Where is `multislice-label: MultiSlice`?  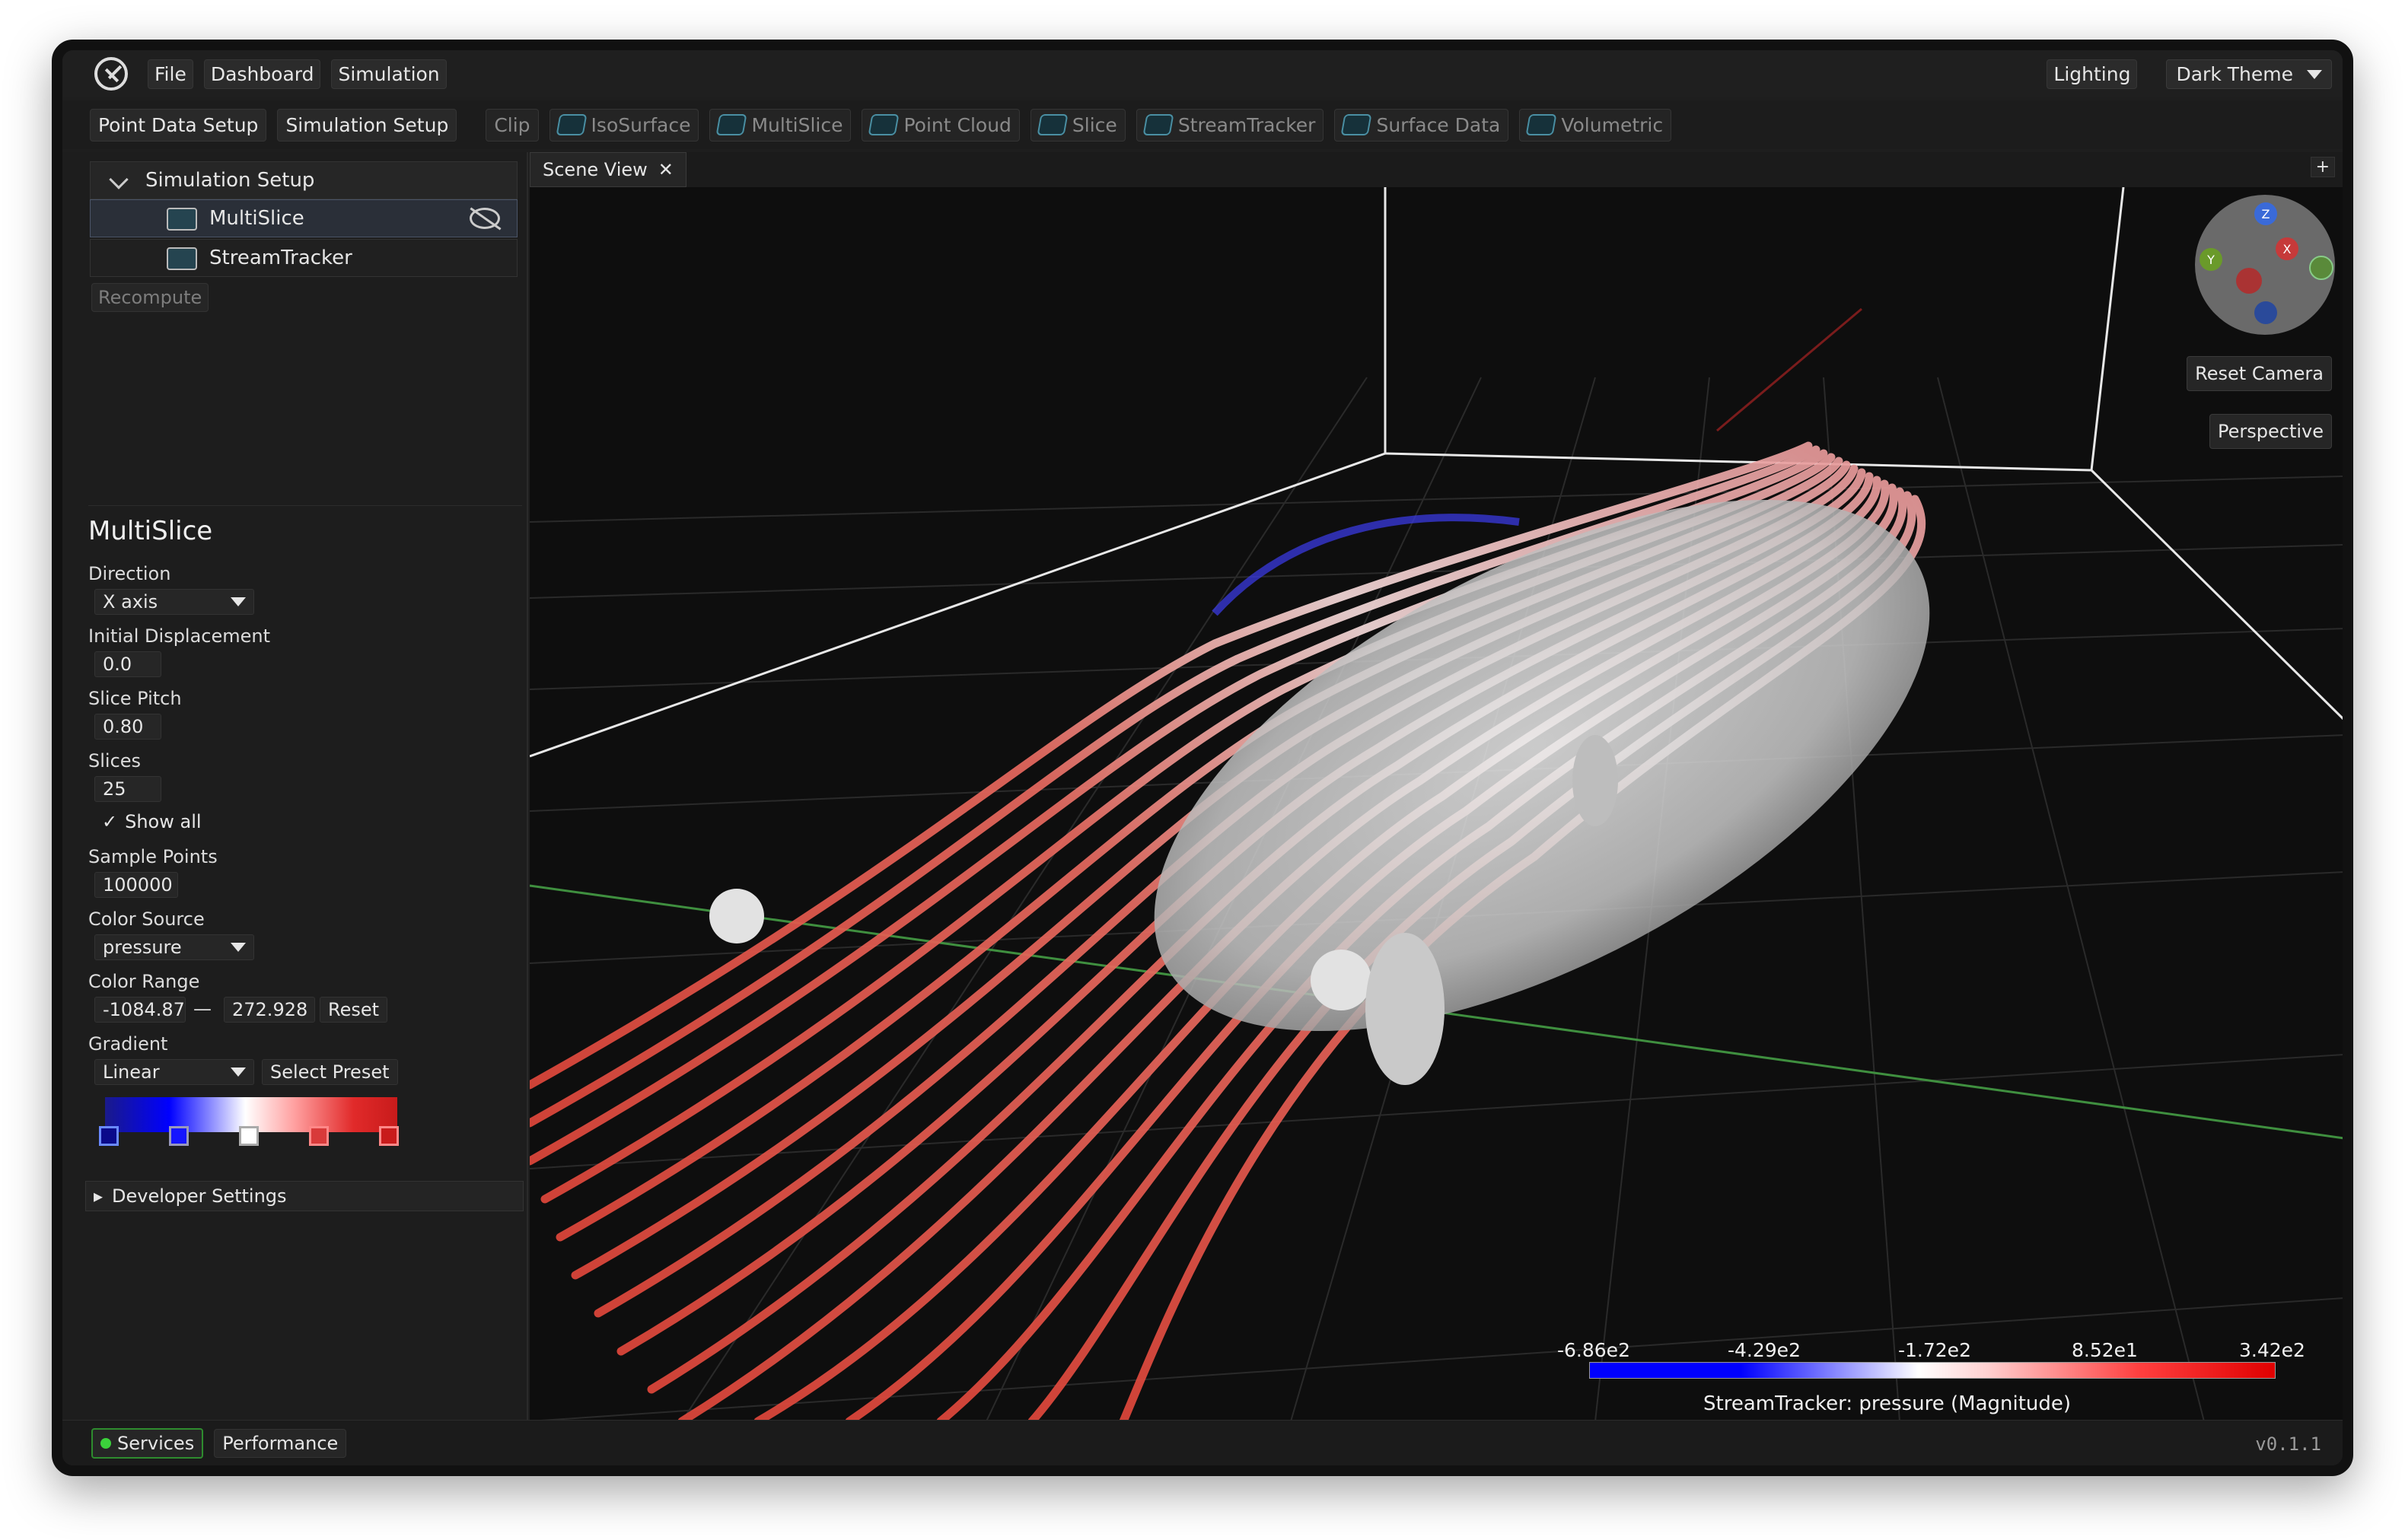 multislice-label: MultiSlice is located at coordinates (797, 125).